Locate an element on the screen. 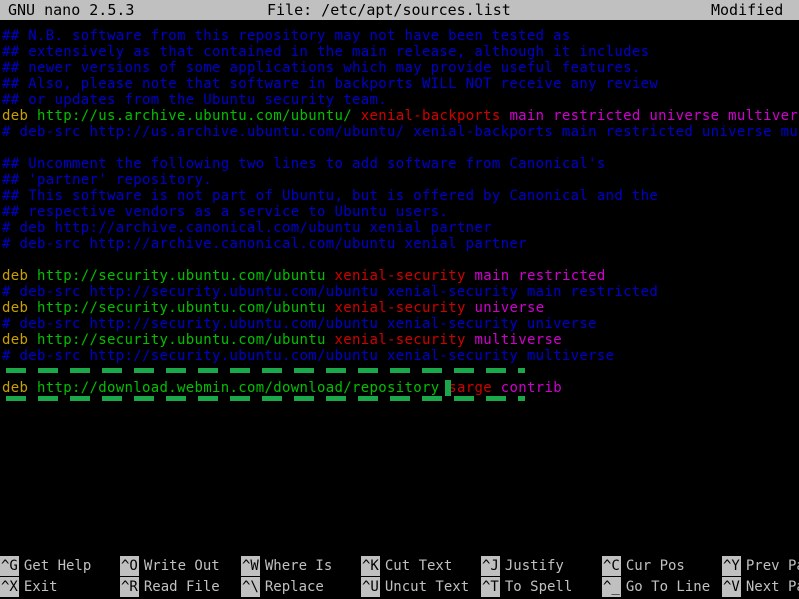 The image size is (799, 599). shortcut-cut-text: ^K Cut Text is located at coordinates (406, 566).